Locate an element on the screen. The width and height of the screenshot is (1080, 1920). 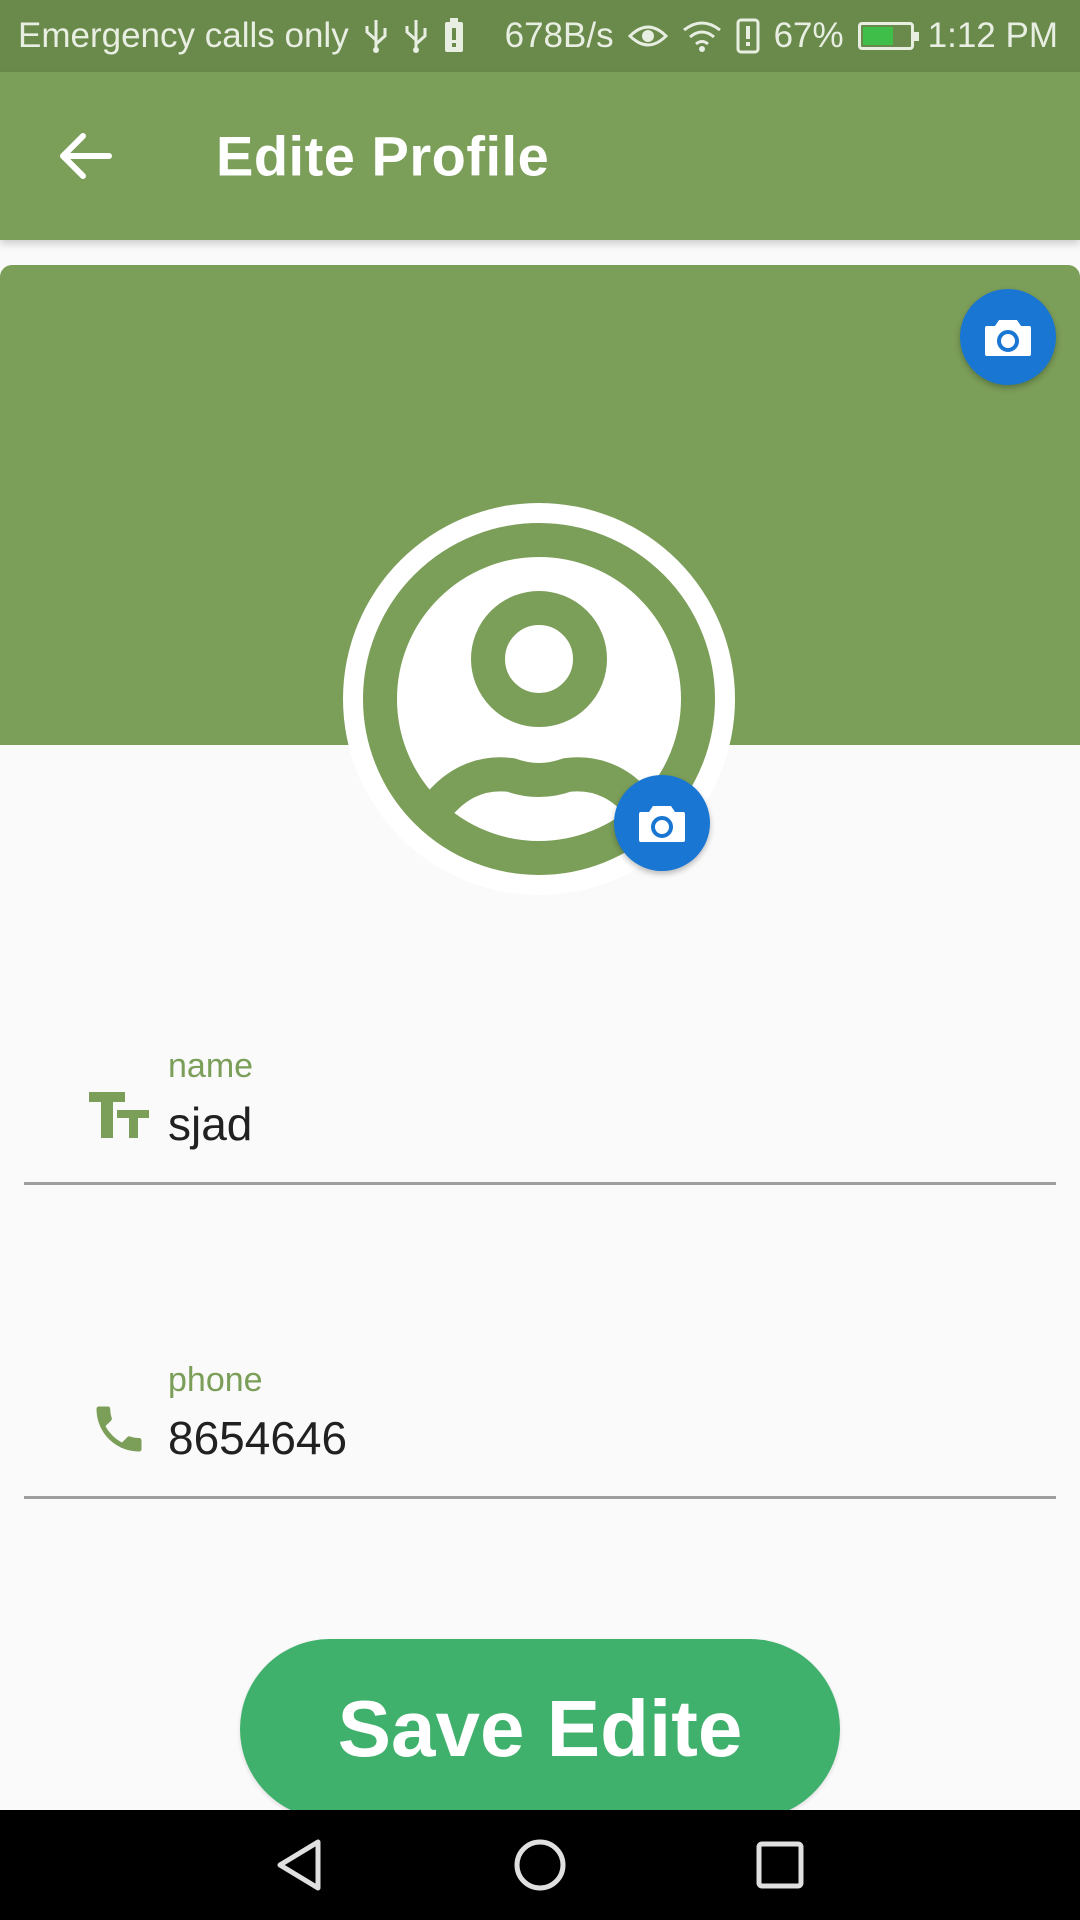
save-edit-button: Save Edite is located at coordinates (540, 1729).